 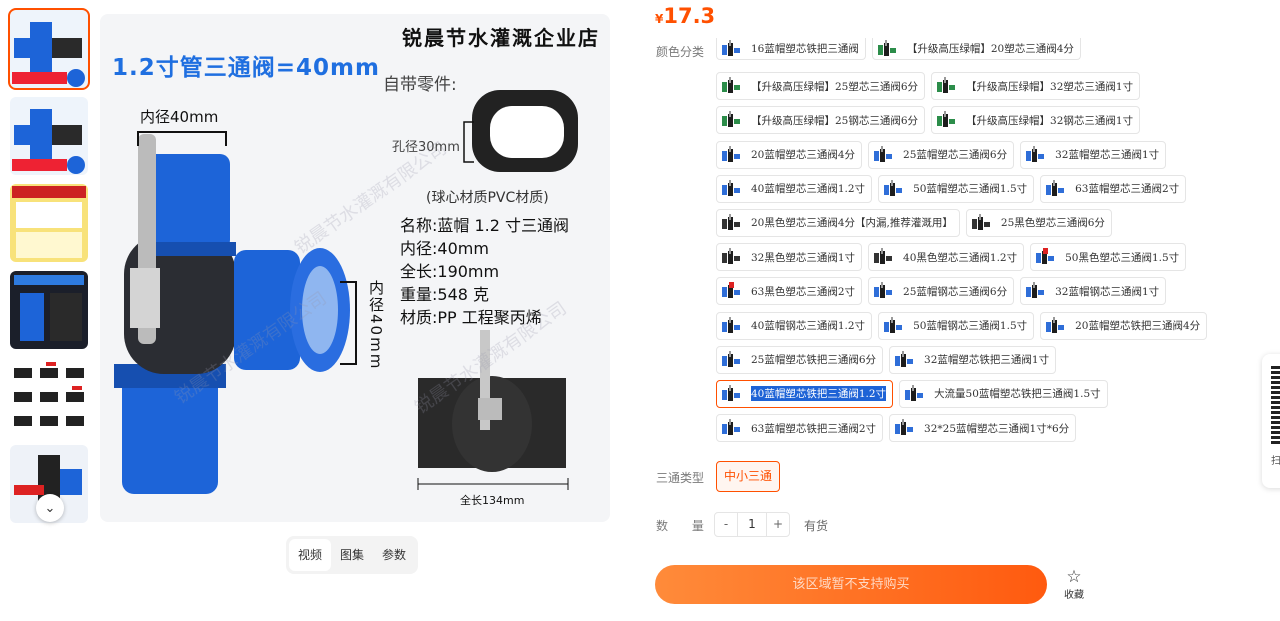 I want to click on spec-line: 材质:PP 工程聚丙烯, so click(x=471, y=317).